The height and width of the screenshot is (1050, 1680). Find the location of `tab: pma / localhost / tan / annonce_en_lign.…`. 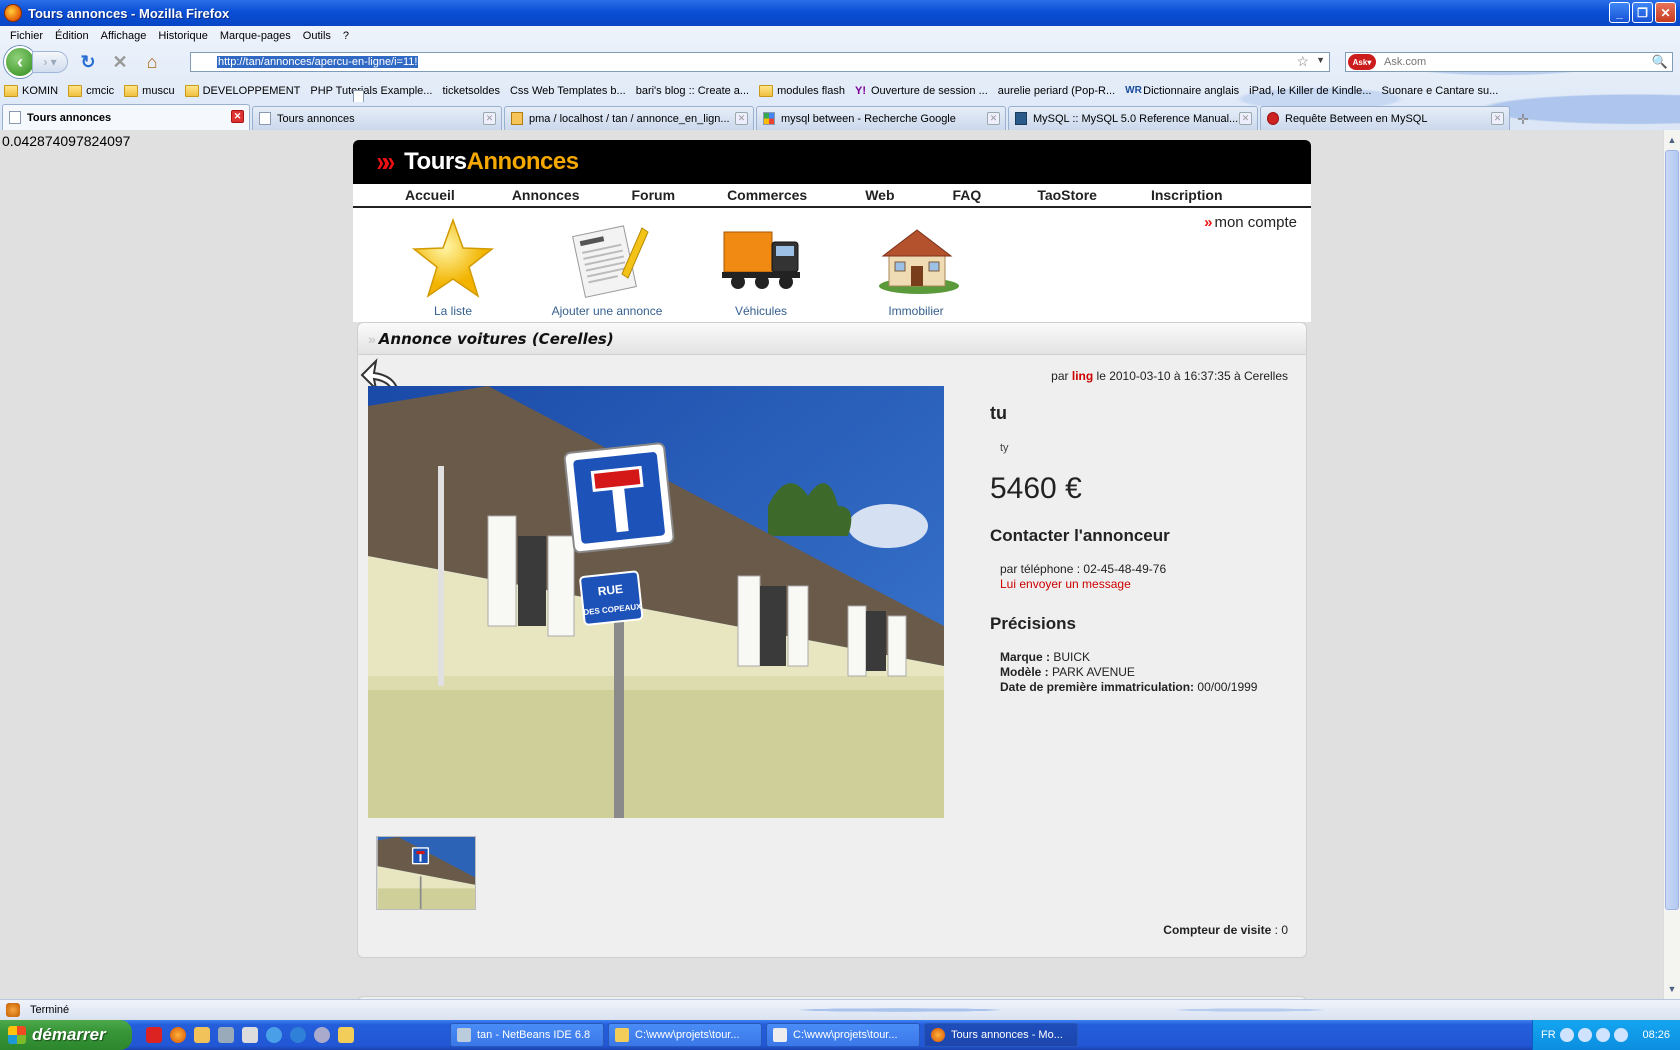

tab: pma / localhost / tan / annonce_en_lign.… is located at coordinates (629, 118).